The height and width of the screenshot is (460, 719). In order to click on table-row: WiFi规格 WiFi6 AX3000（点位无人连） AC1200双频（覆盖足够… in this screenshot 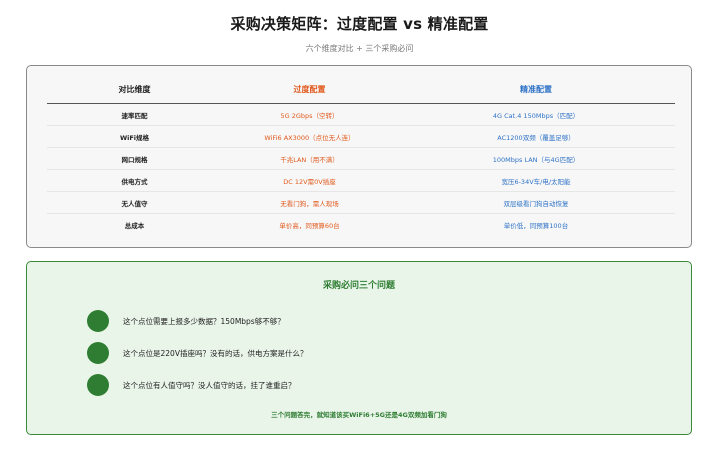, I will do `click(361, 137)`.